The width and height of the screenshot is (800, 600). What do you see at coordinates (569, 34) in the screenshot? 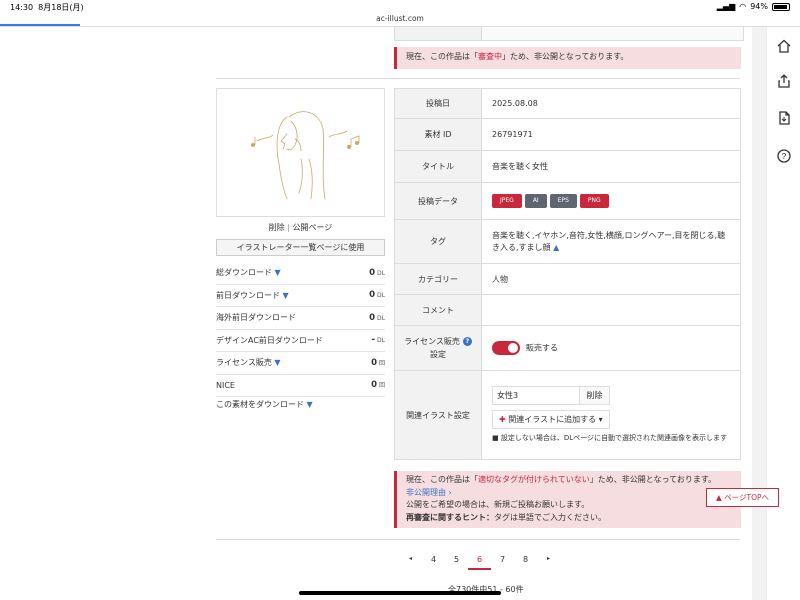
I see `previous-table-bottom` at bounding box center [569, 34].